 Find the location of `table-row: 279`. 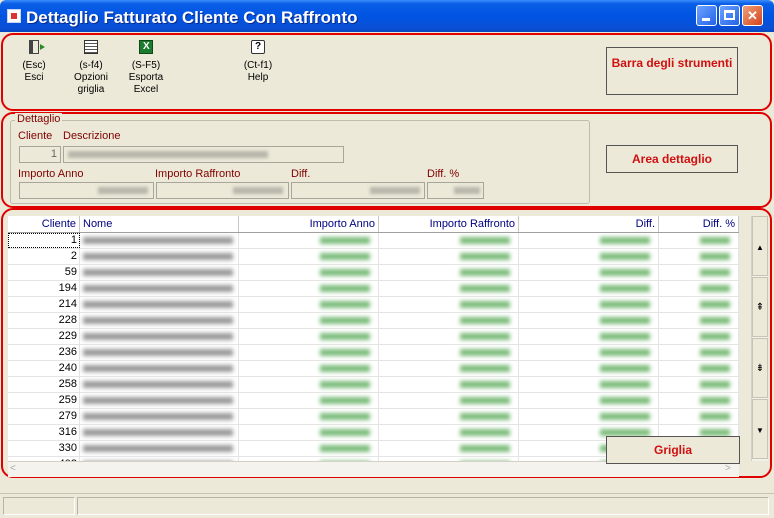

table-row: 279 is located at coordinates (373, 417).